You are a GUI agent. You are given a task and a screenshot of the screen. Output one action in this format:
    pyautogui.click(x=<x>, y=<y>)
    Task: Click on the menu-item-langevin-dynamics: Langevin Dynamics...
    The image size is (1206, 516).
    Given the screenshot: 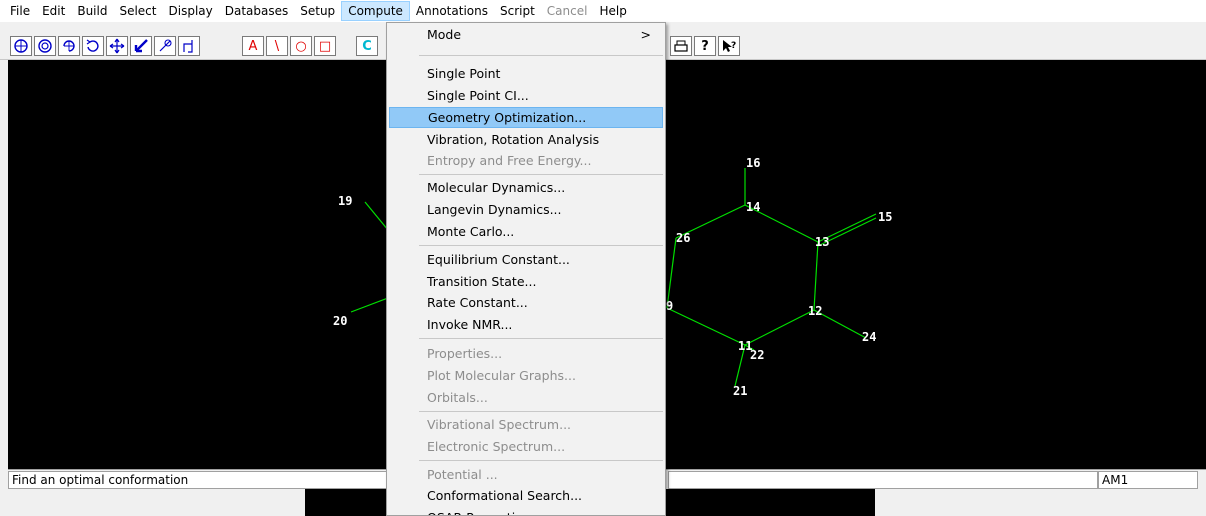 What is the action you would take?
    pyautogui.click(x=526, y=209)
    